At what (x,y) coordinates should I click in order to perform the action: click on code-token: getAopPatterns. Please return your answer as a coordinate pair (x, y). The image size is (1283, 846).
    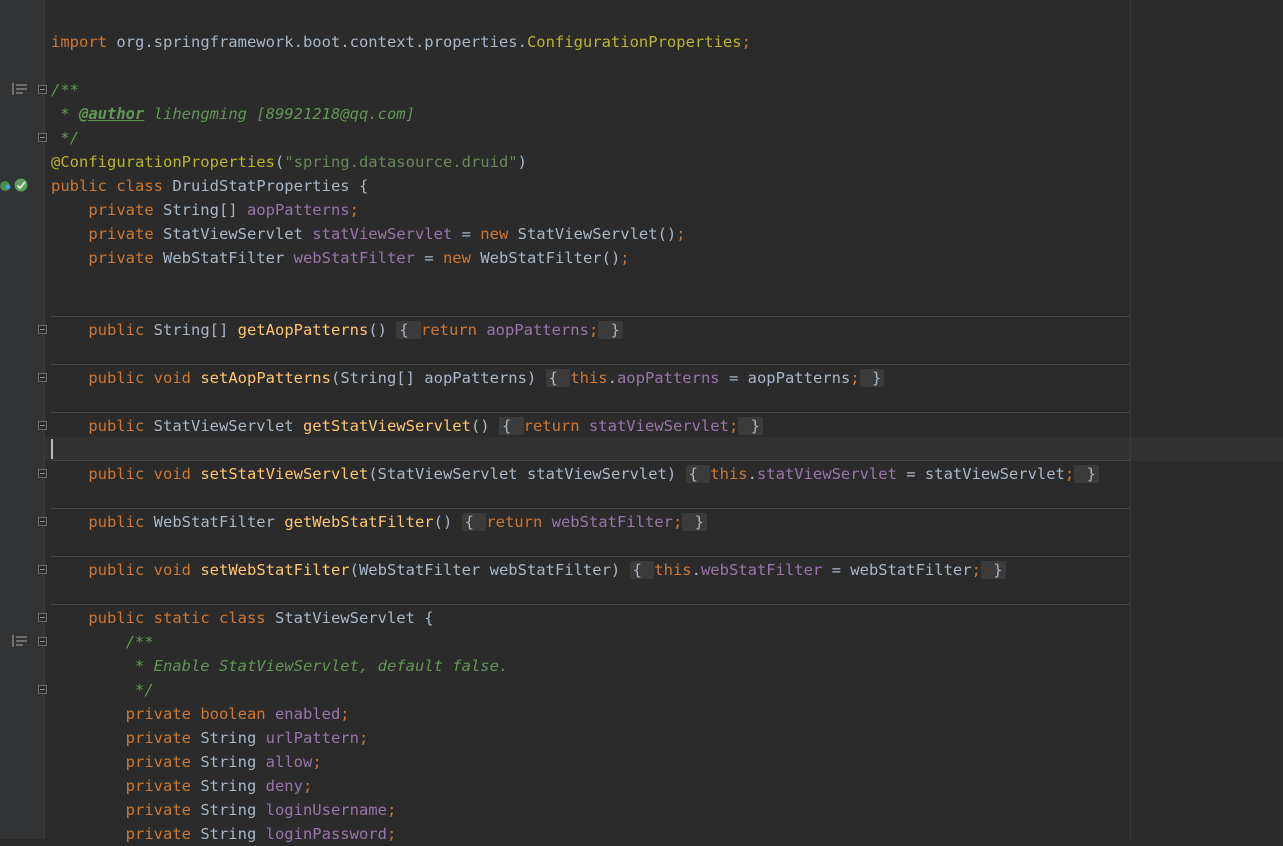
    Looking at the image, I should click on (303, 330).